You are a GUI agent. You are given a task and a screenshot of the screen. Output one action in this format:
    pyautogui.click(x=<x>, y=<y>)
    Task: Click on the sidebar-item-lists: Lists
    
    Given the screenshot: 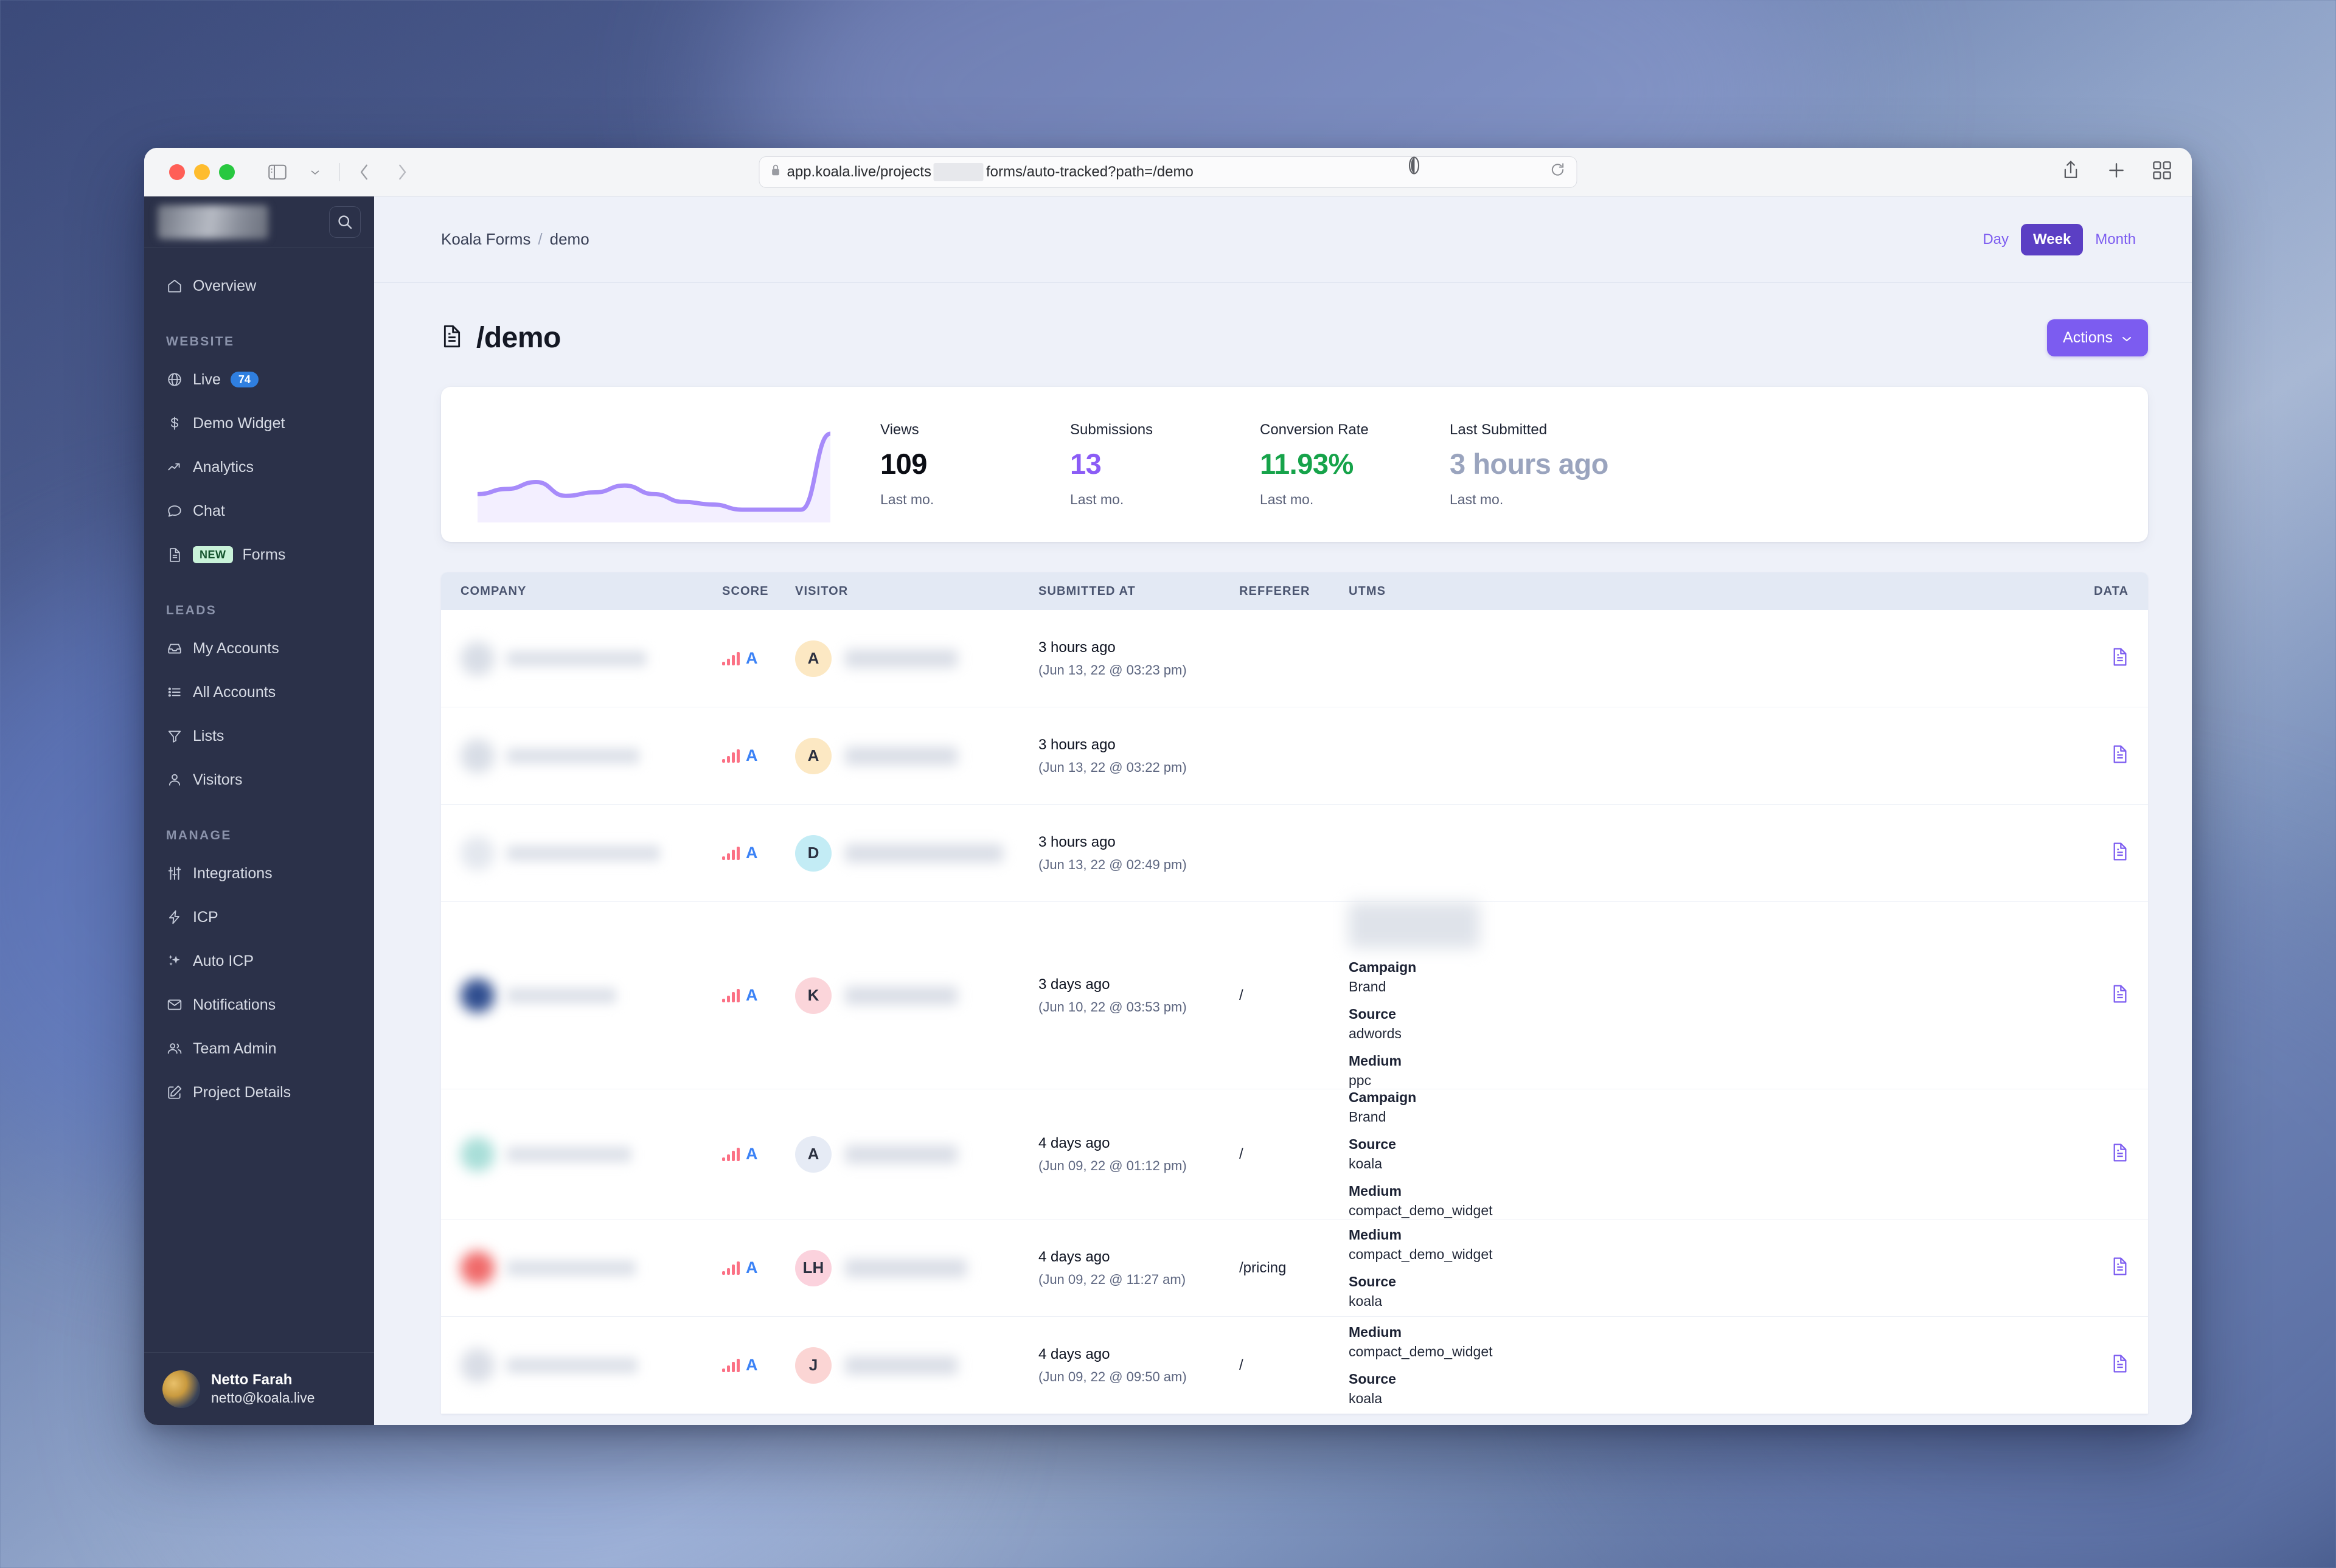 What is the action you would take?
    pyautogui.click(x=259, y=736)
    